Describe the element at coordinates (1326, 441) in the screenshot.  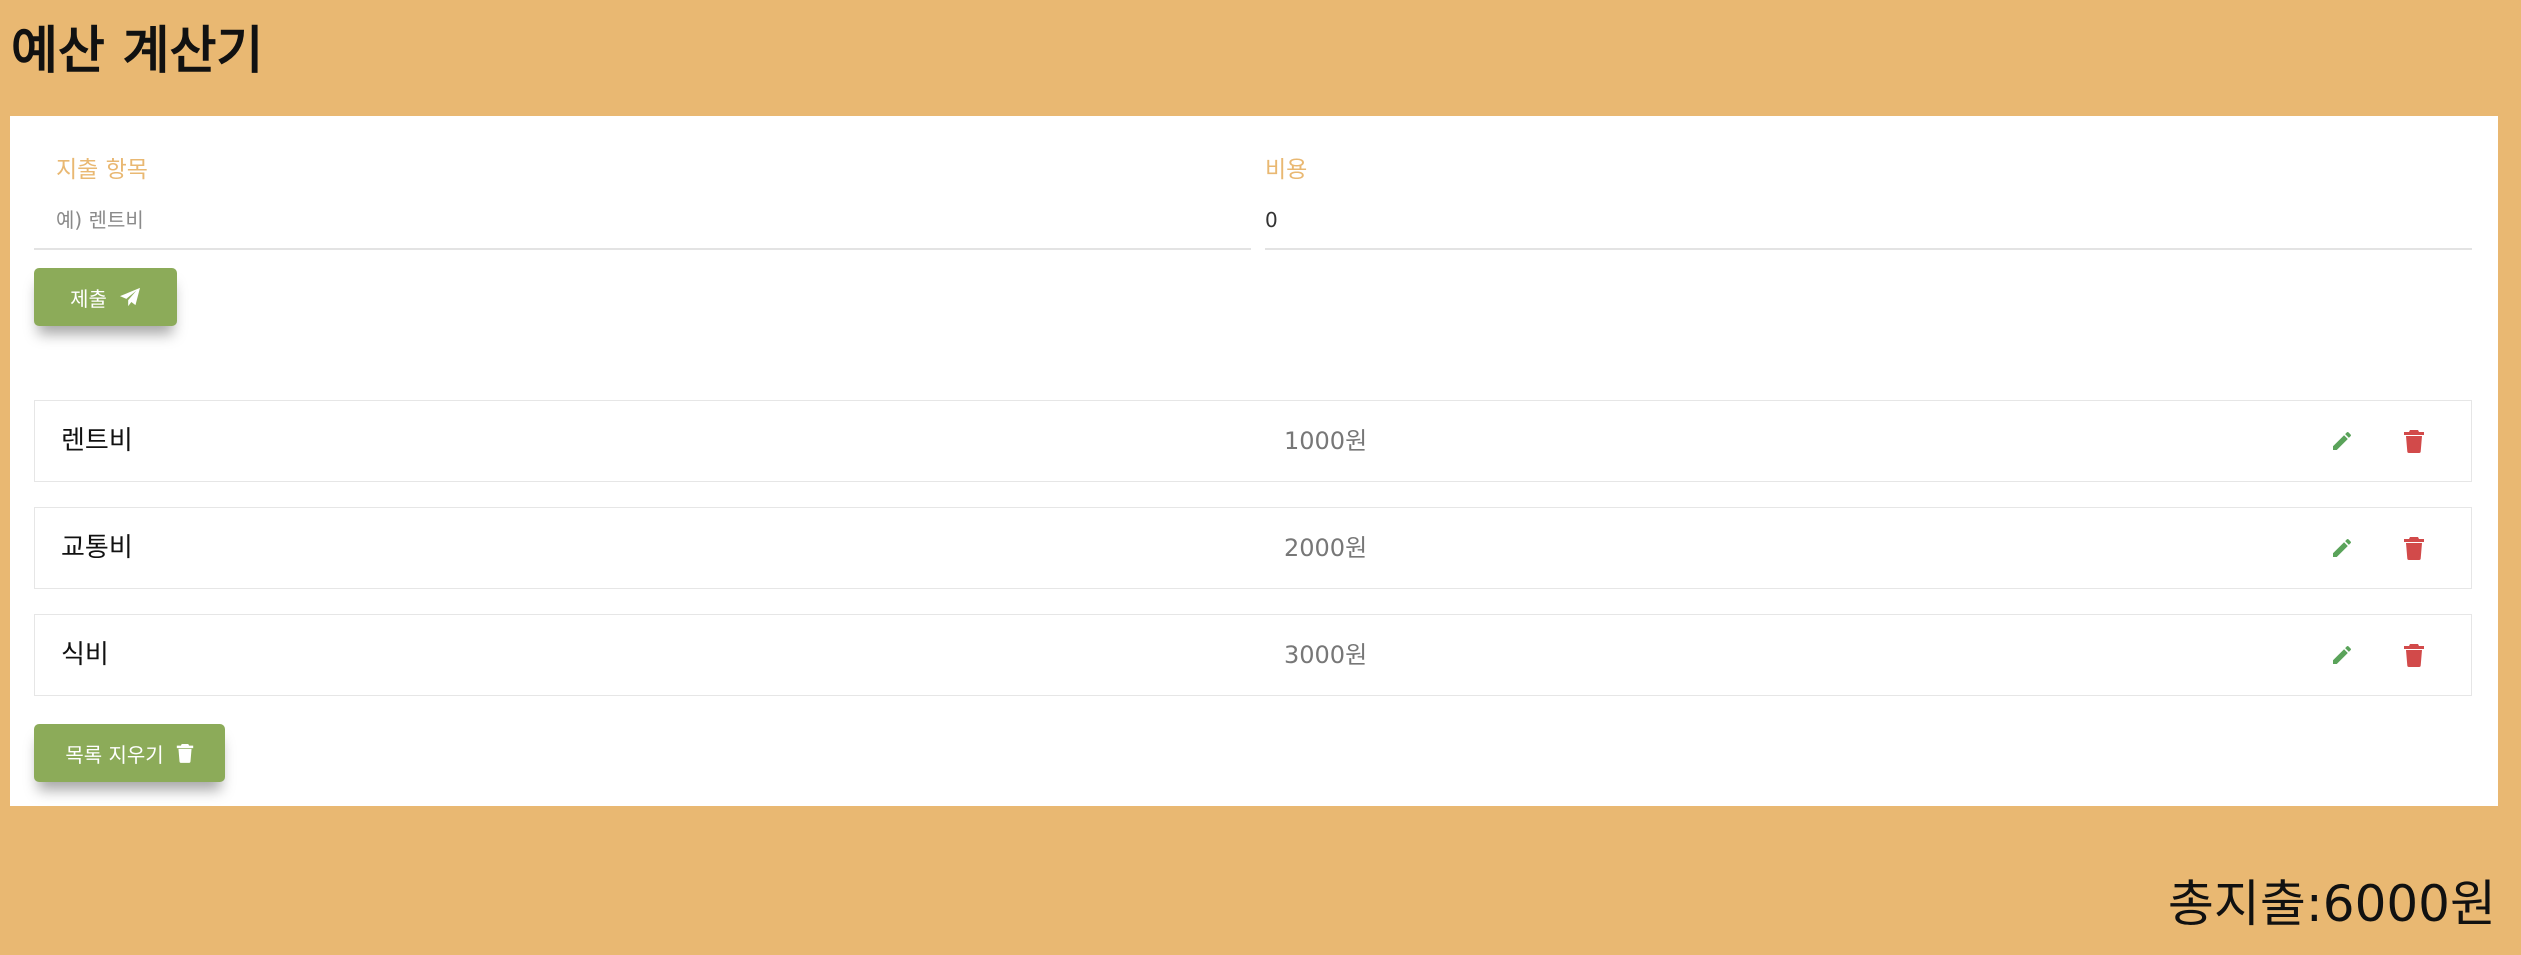
I see `expense-item-amount: 1000원` at that location.